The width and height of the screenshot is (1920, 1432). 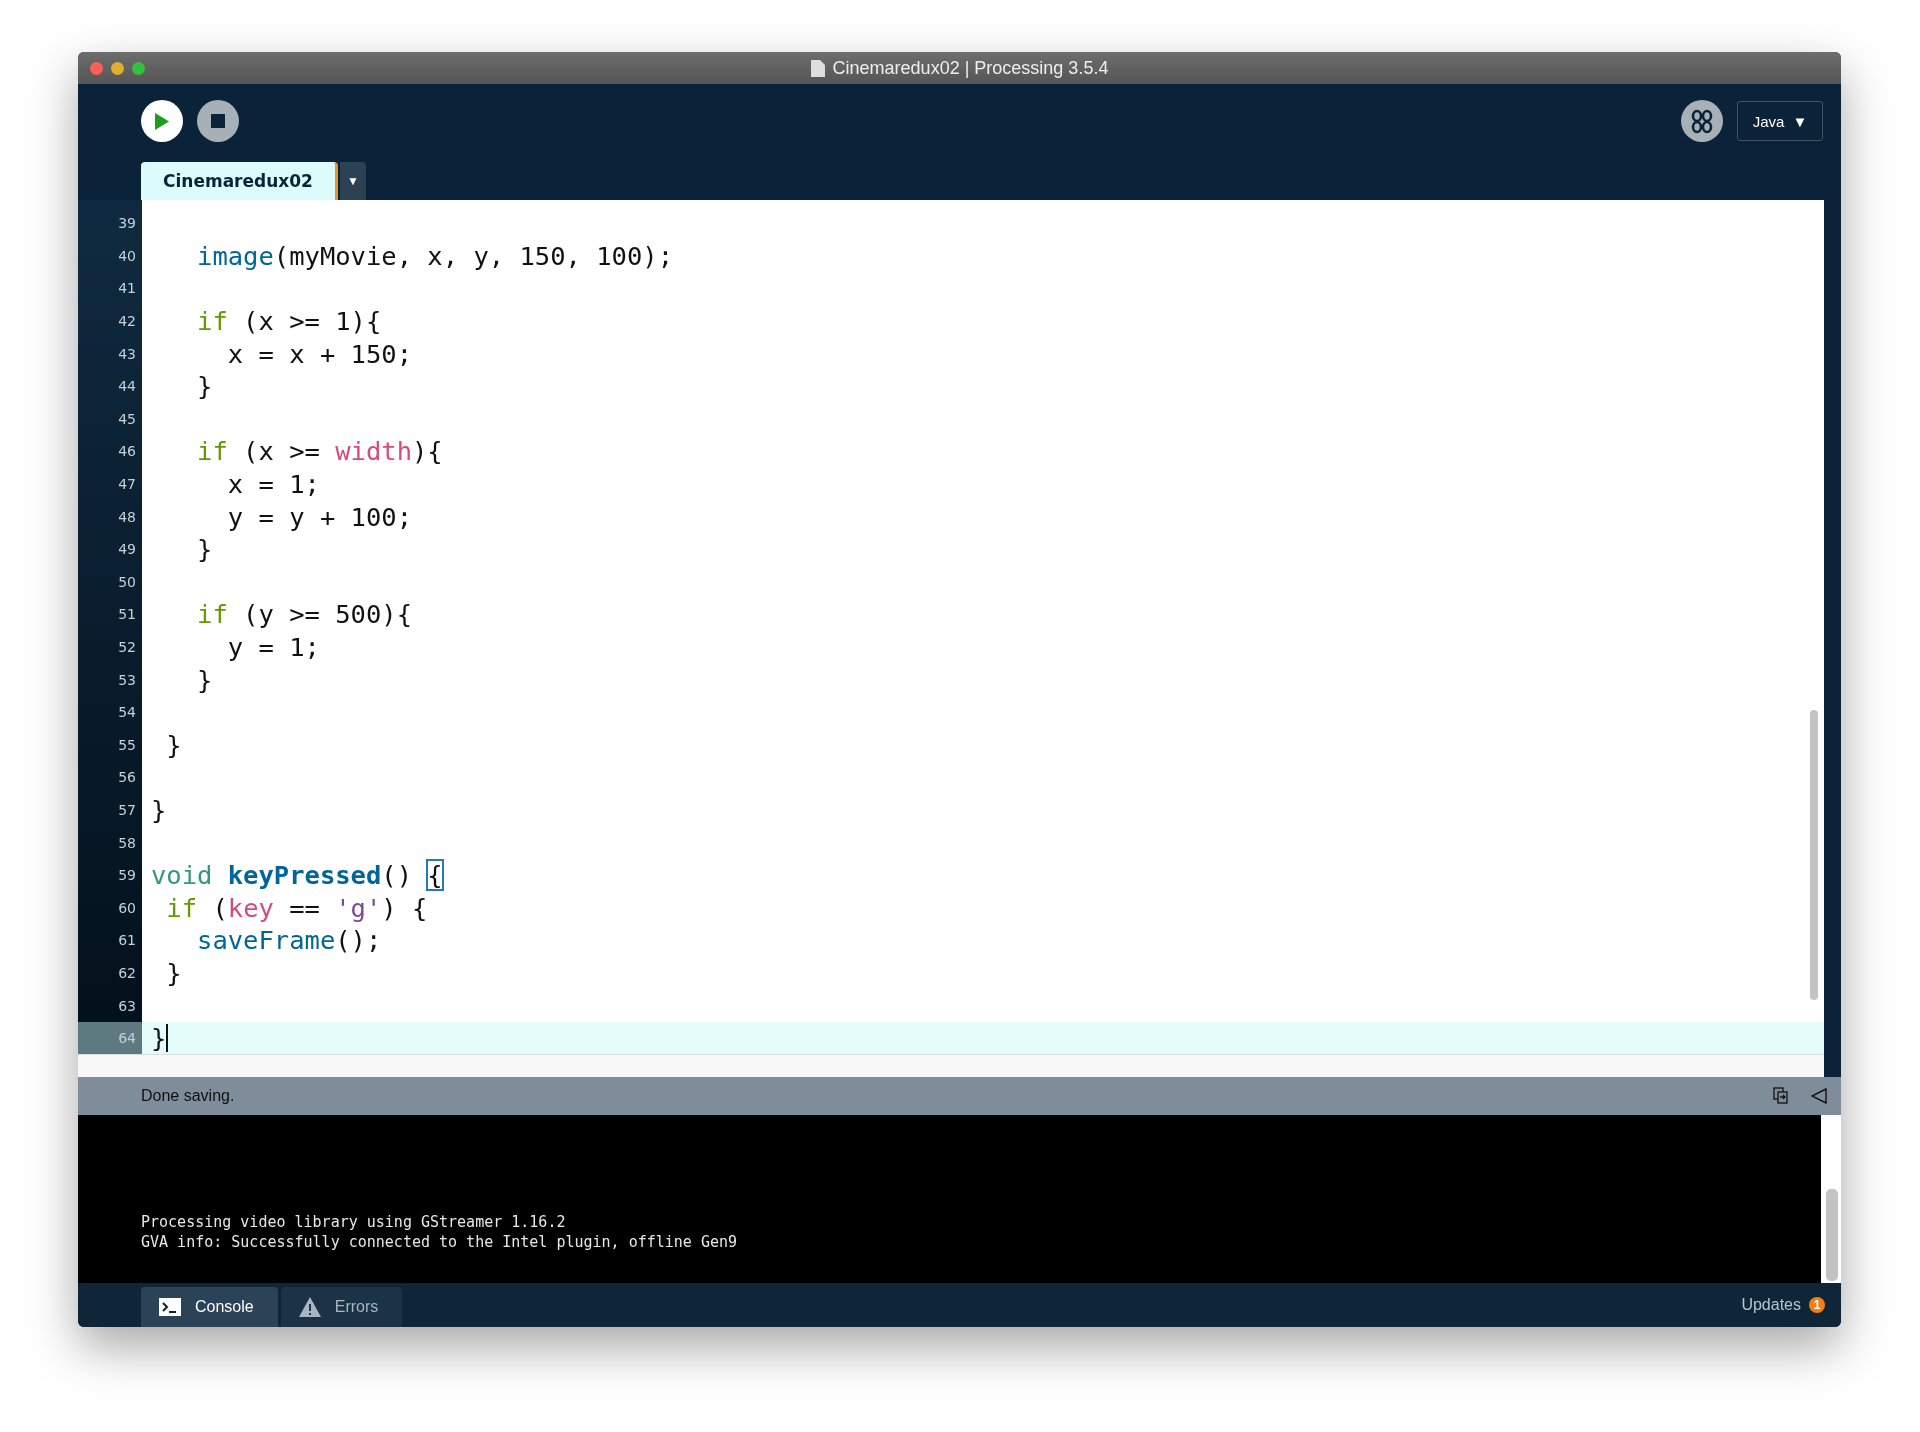 I want to click on line-number: 46, so click(x=127, y=452).